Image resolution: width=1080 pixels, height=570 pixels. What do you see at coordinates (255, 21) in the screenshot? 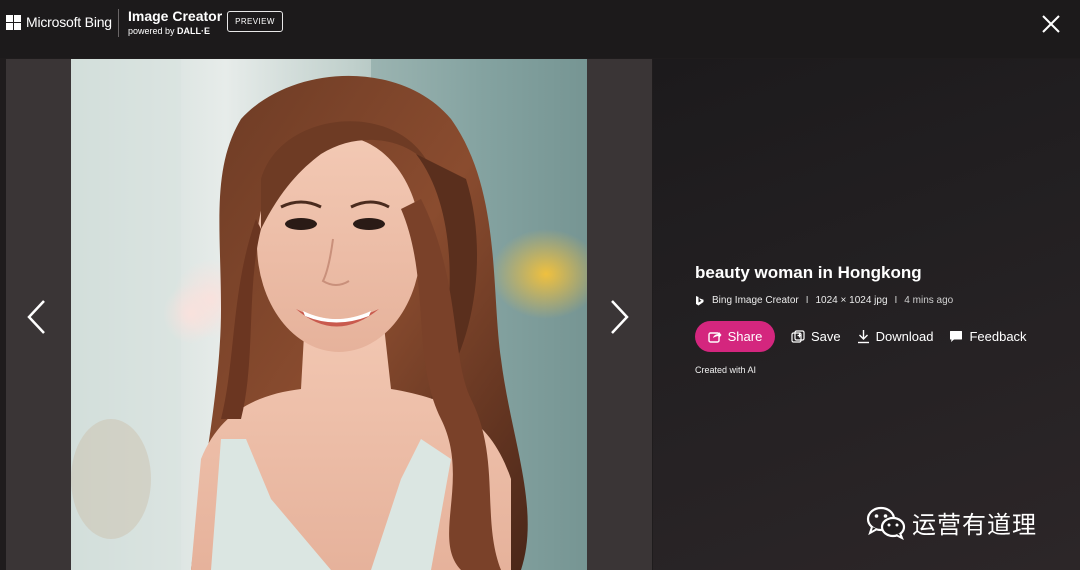
I see `preview-badge: PREVIEW` at bounding box center [255, 21].